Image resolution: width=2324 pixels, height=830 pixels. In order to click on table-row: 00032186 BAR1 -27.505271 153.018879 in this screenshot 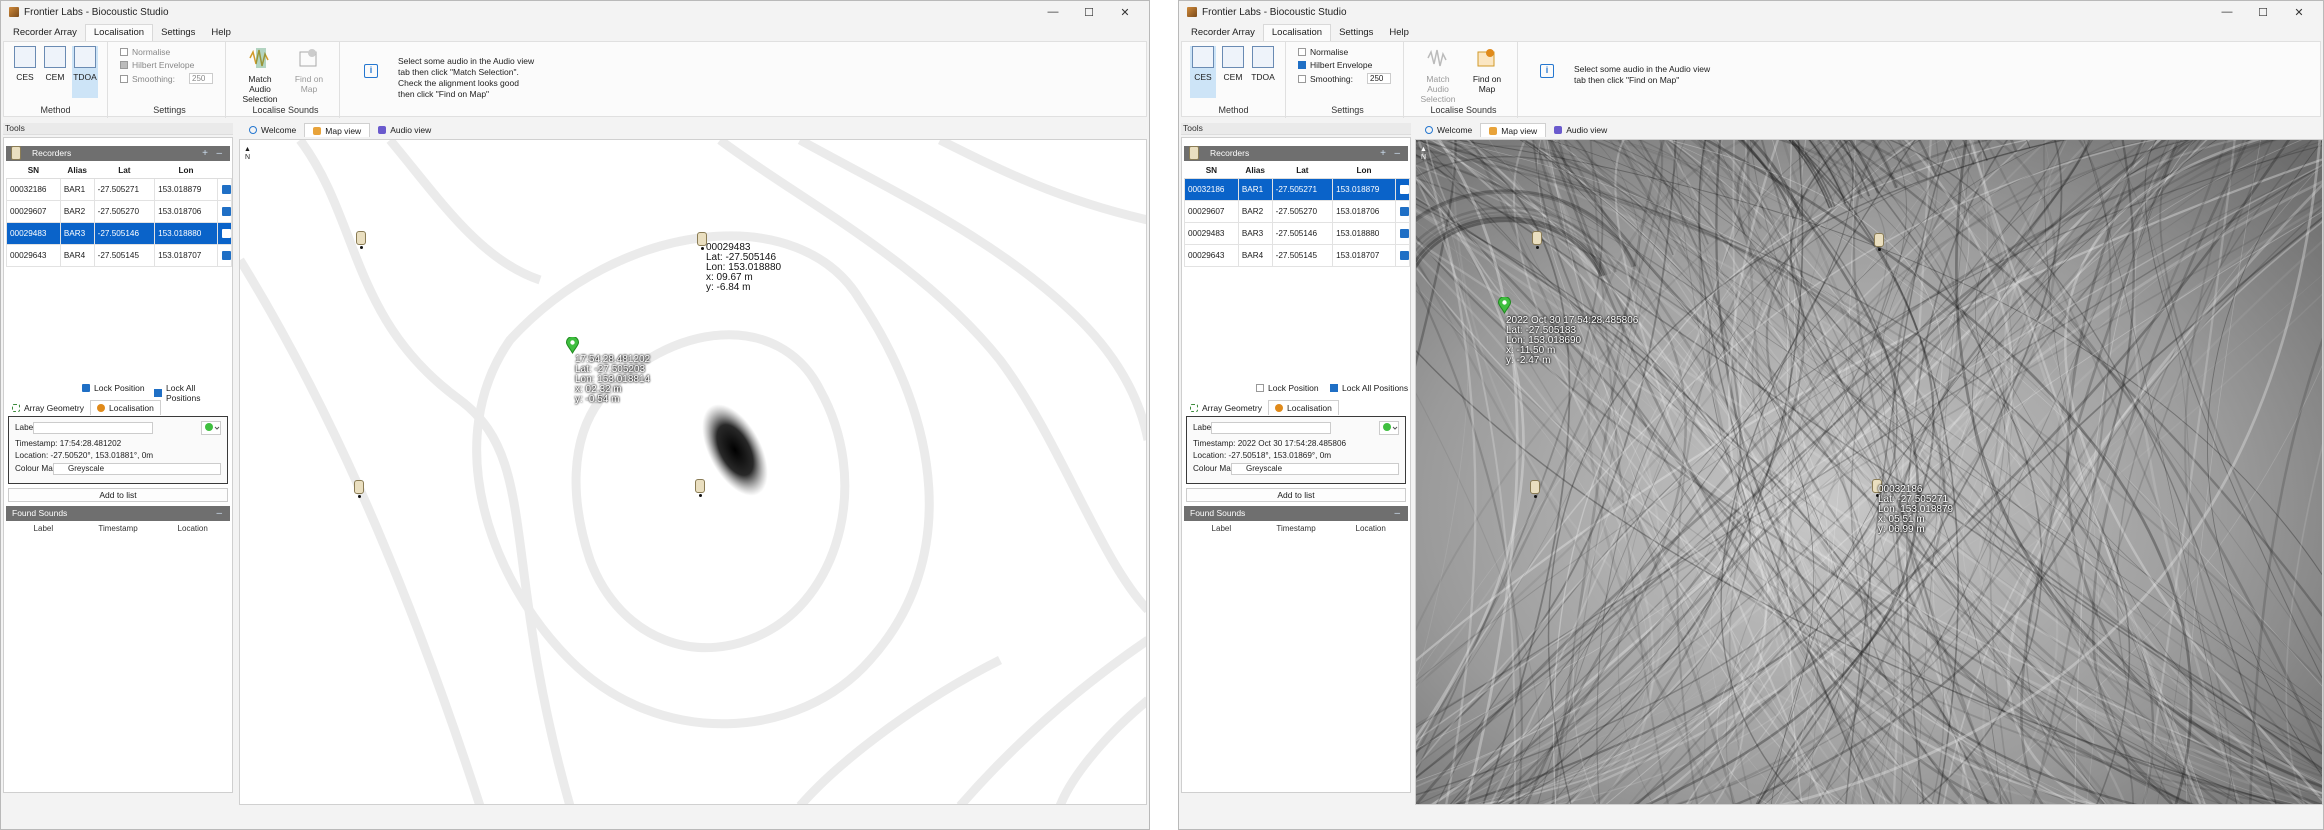, I will do `click(119, 189)`.